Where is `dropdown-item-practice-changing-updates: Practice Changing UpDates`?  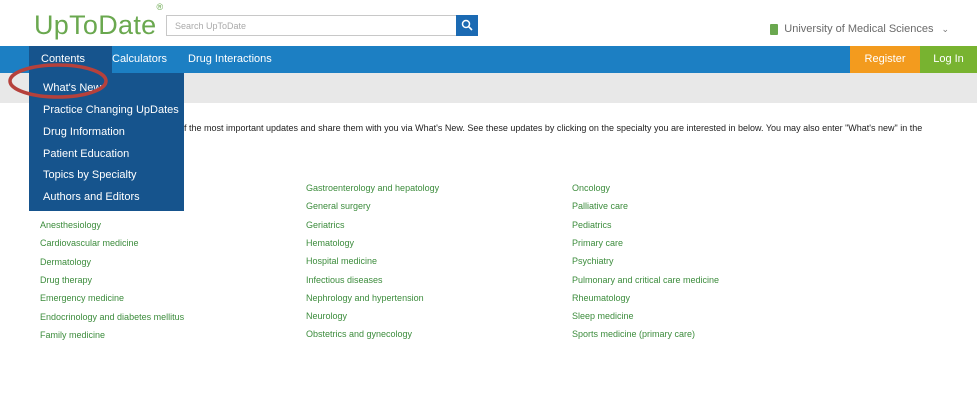 dropdown-item-practice-changing-updates: Practice Changing UpDates is located at coordinates (111, 110).